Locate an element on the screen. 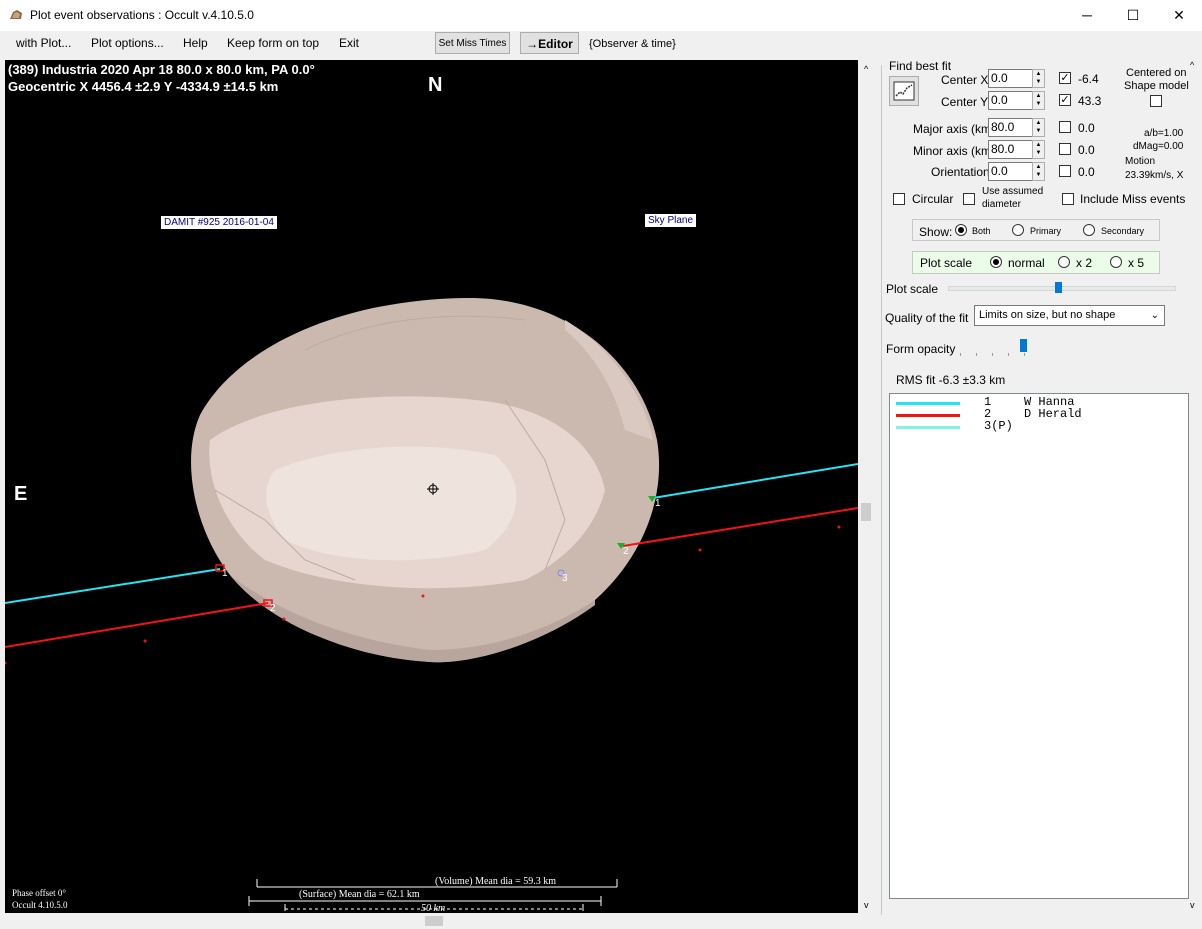 Image resolution: width=1202 pixels, height=929 pixels. plot-scale-slider-track is located at coordinates (1062, 288).